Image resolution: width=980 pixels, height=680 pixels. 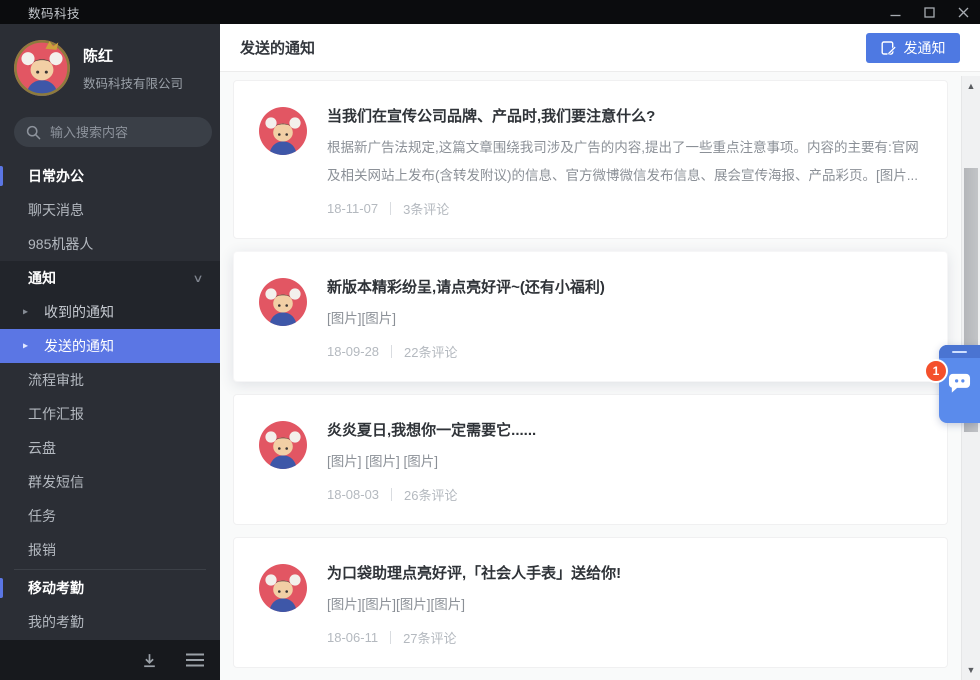 I want to click on accent-bar, so click(x=1, y=176).